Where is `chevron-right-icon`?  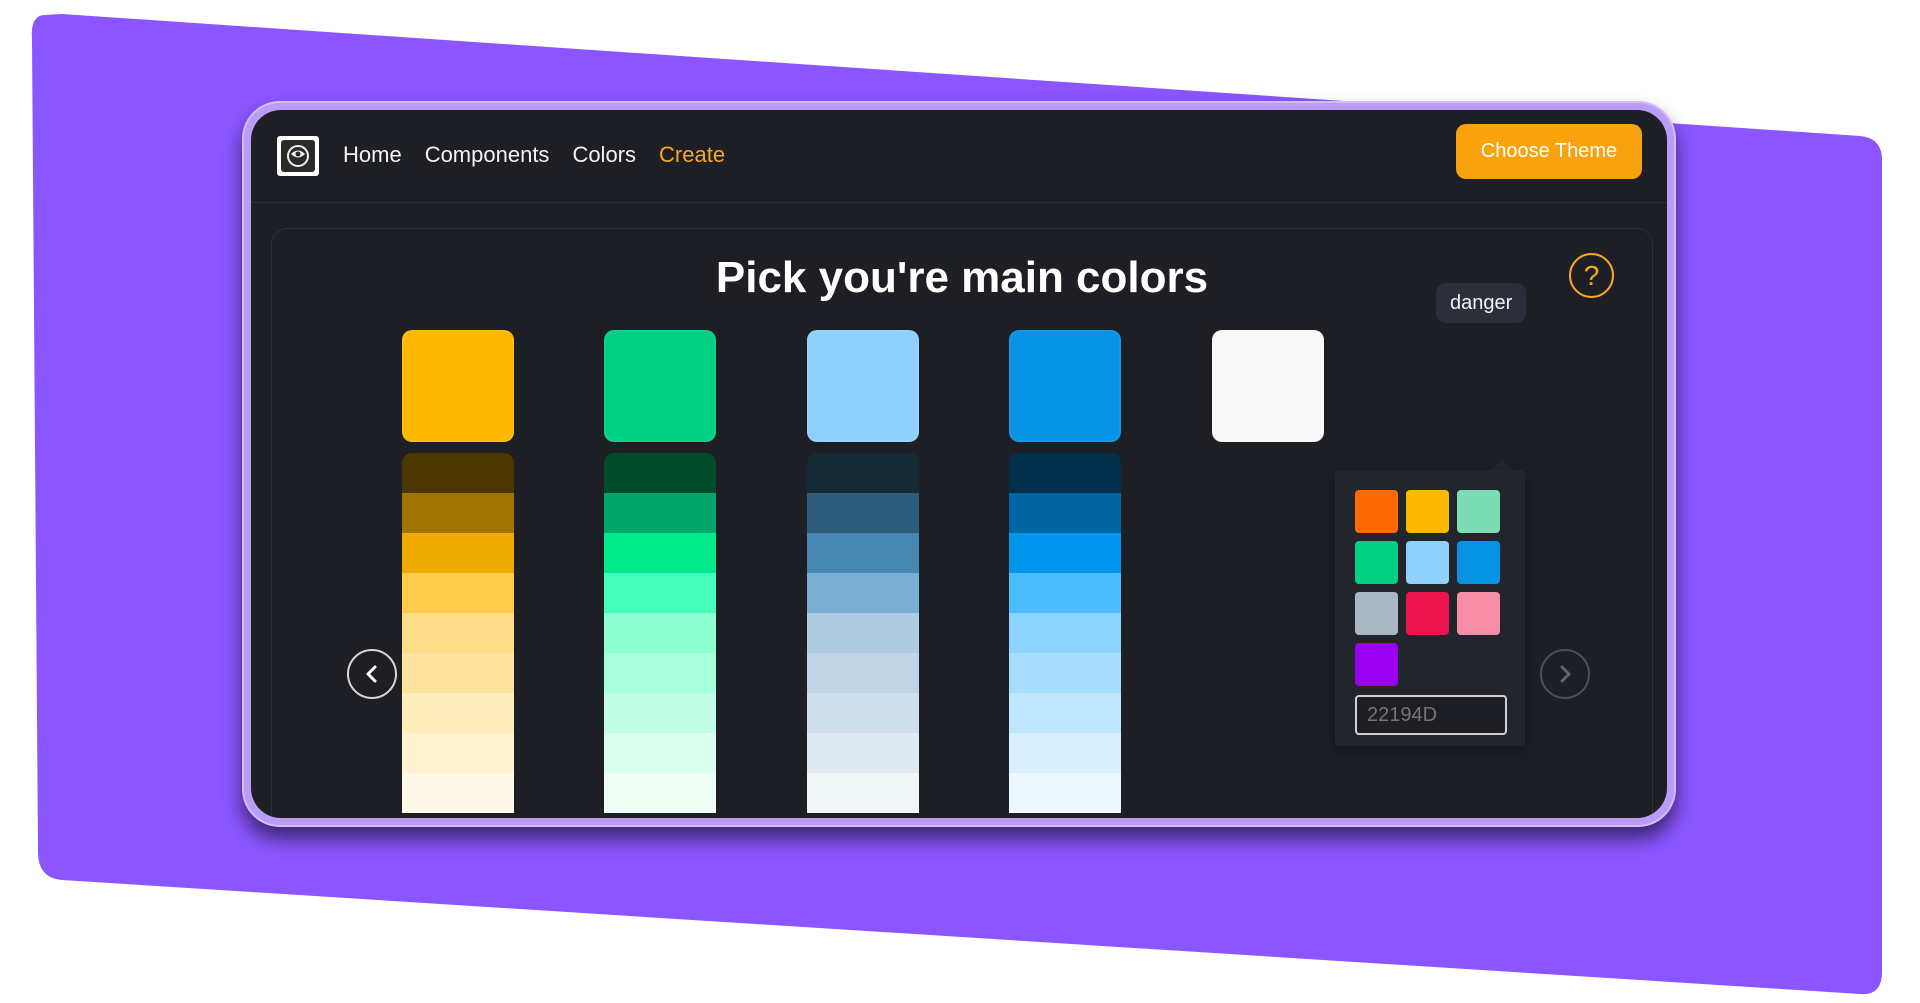 chevron-right-icon is located at coordinates (1565, 674).